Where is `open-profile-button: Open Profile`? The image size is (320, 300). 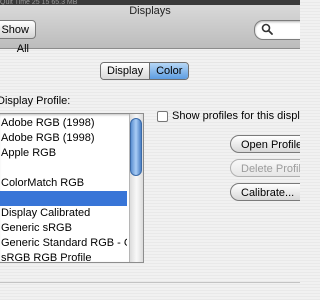 open-profile-button: Open Profile is located at coordinates (265, 144).